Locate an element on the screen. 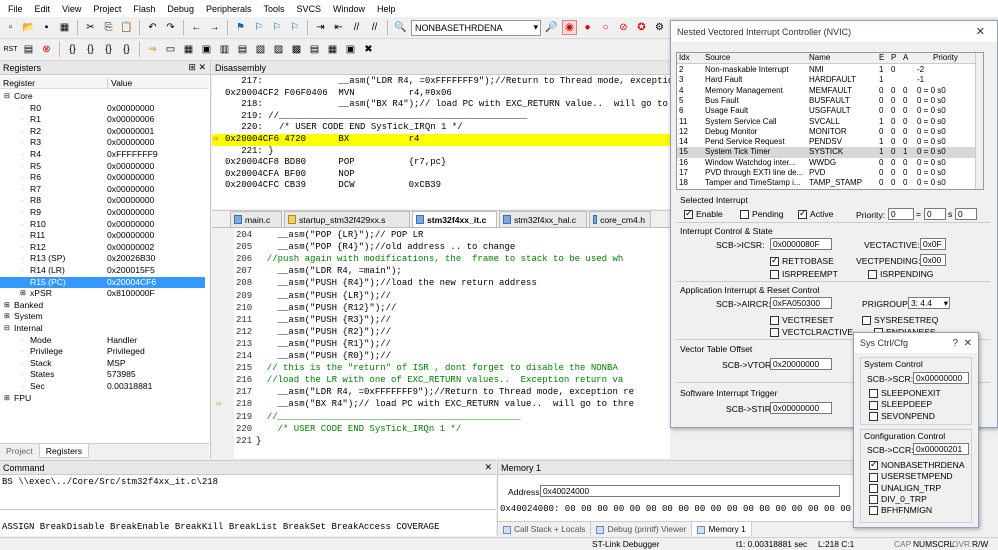 This screenshot has width=998, height=550. step-into-icon: {} is located at coordinates (72, 49).